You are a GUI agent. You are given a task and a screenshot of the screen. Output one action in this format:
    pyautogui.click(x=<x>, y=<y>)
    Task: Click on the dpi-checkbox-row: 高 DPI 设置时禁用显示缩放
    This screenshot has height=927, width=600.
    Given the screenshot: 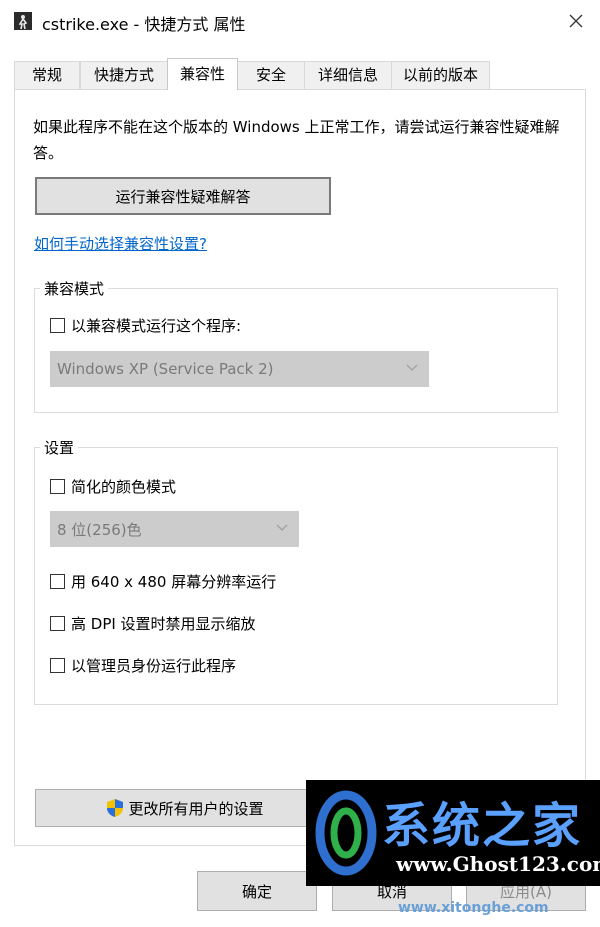 What is the action you would take?
    pyautogui.click(x=153, y=623)
    